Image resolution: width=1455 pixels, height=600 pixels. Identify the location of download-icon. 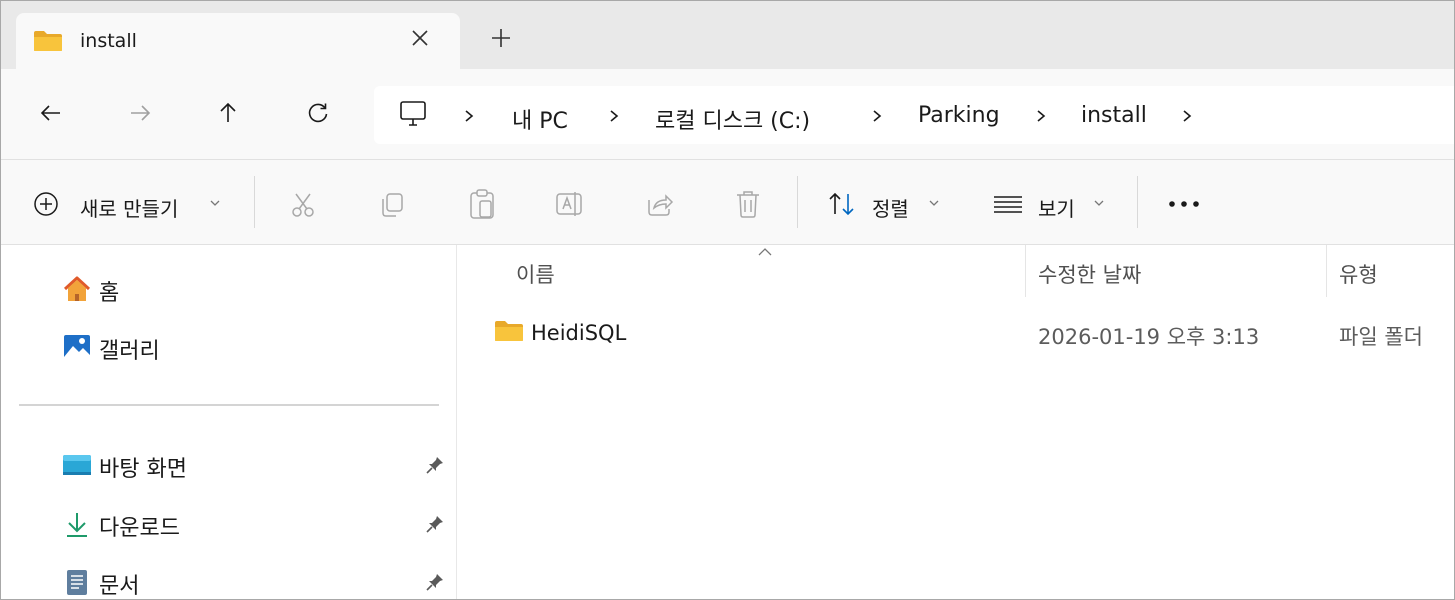
(77, 525).